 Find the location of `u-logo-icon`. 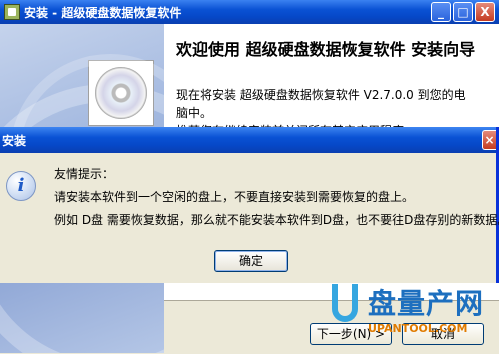

u-logo-icon is located at coordinates (345, 303).